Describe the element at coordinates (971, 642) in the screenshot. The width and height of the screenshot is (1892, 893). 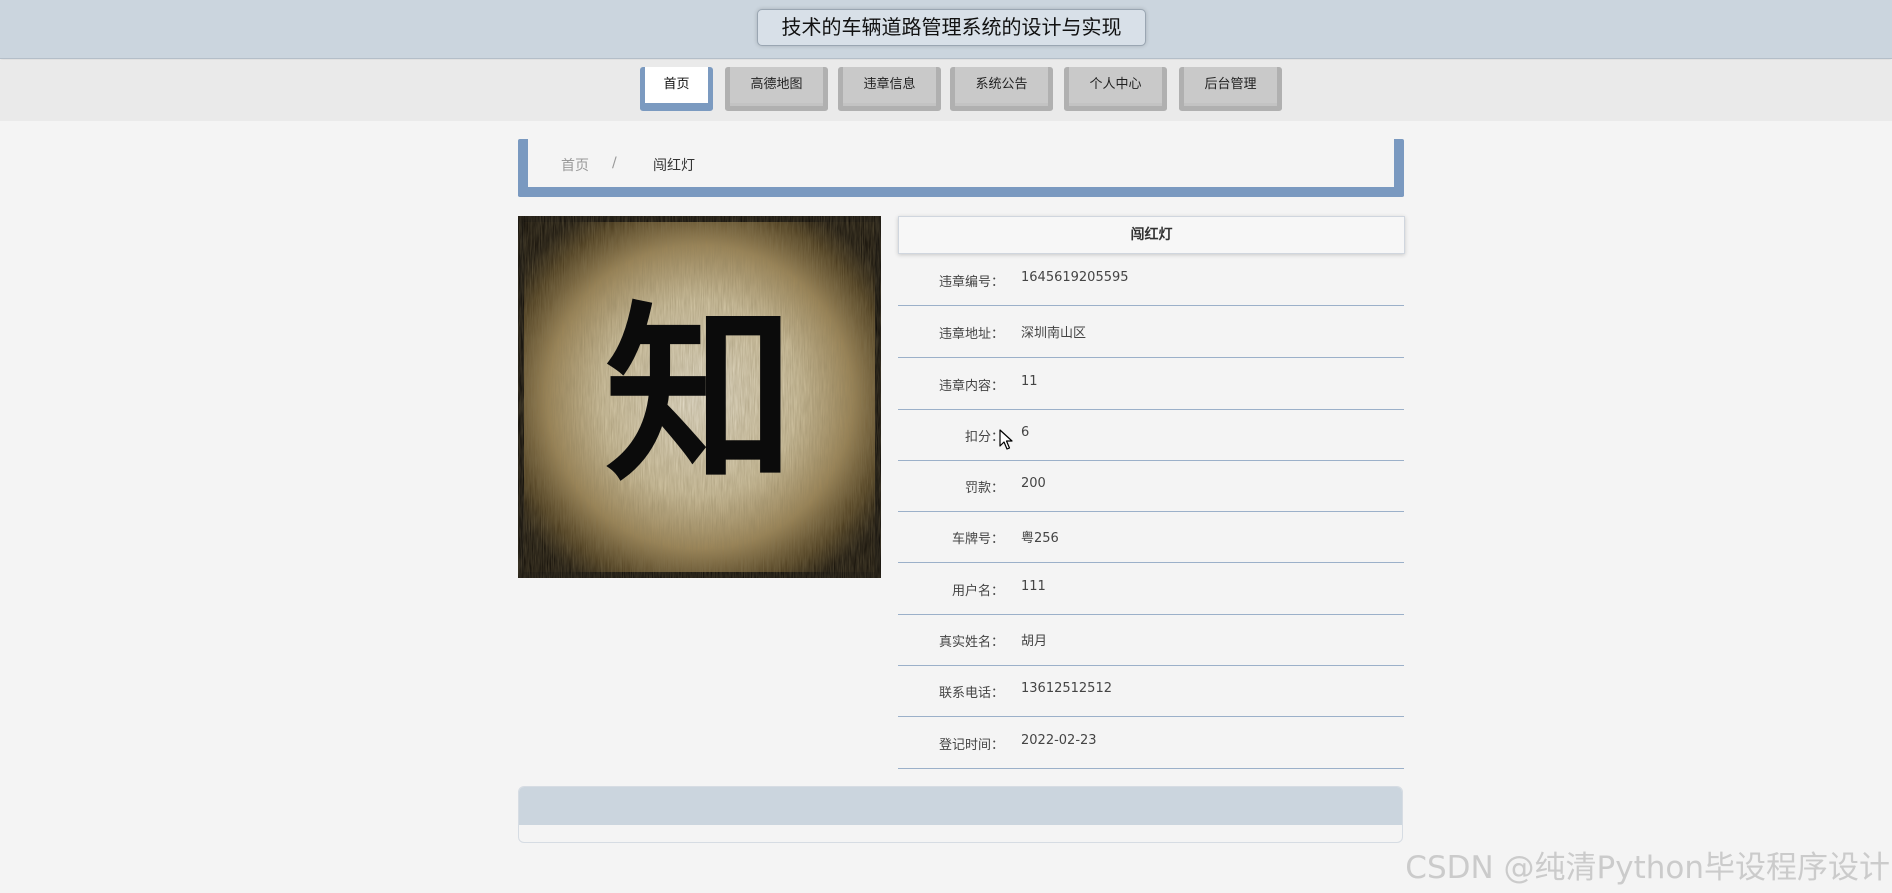
I see `detail-label: 真实姓名：` at that location.